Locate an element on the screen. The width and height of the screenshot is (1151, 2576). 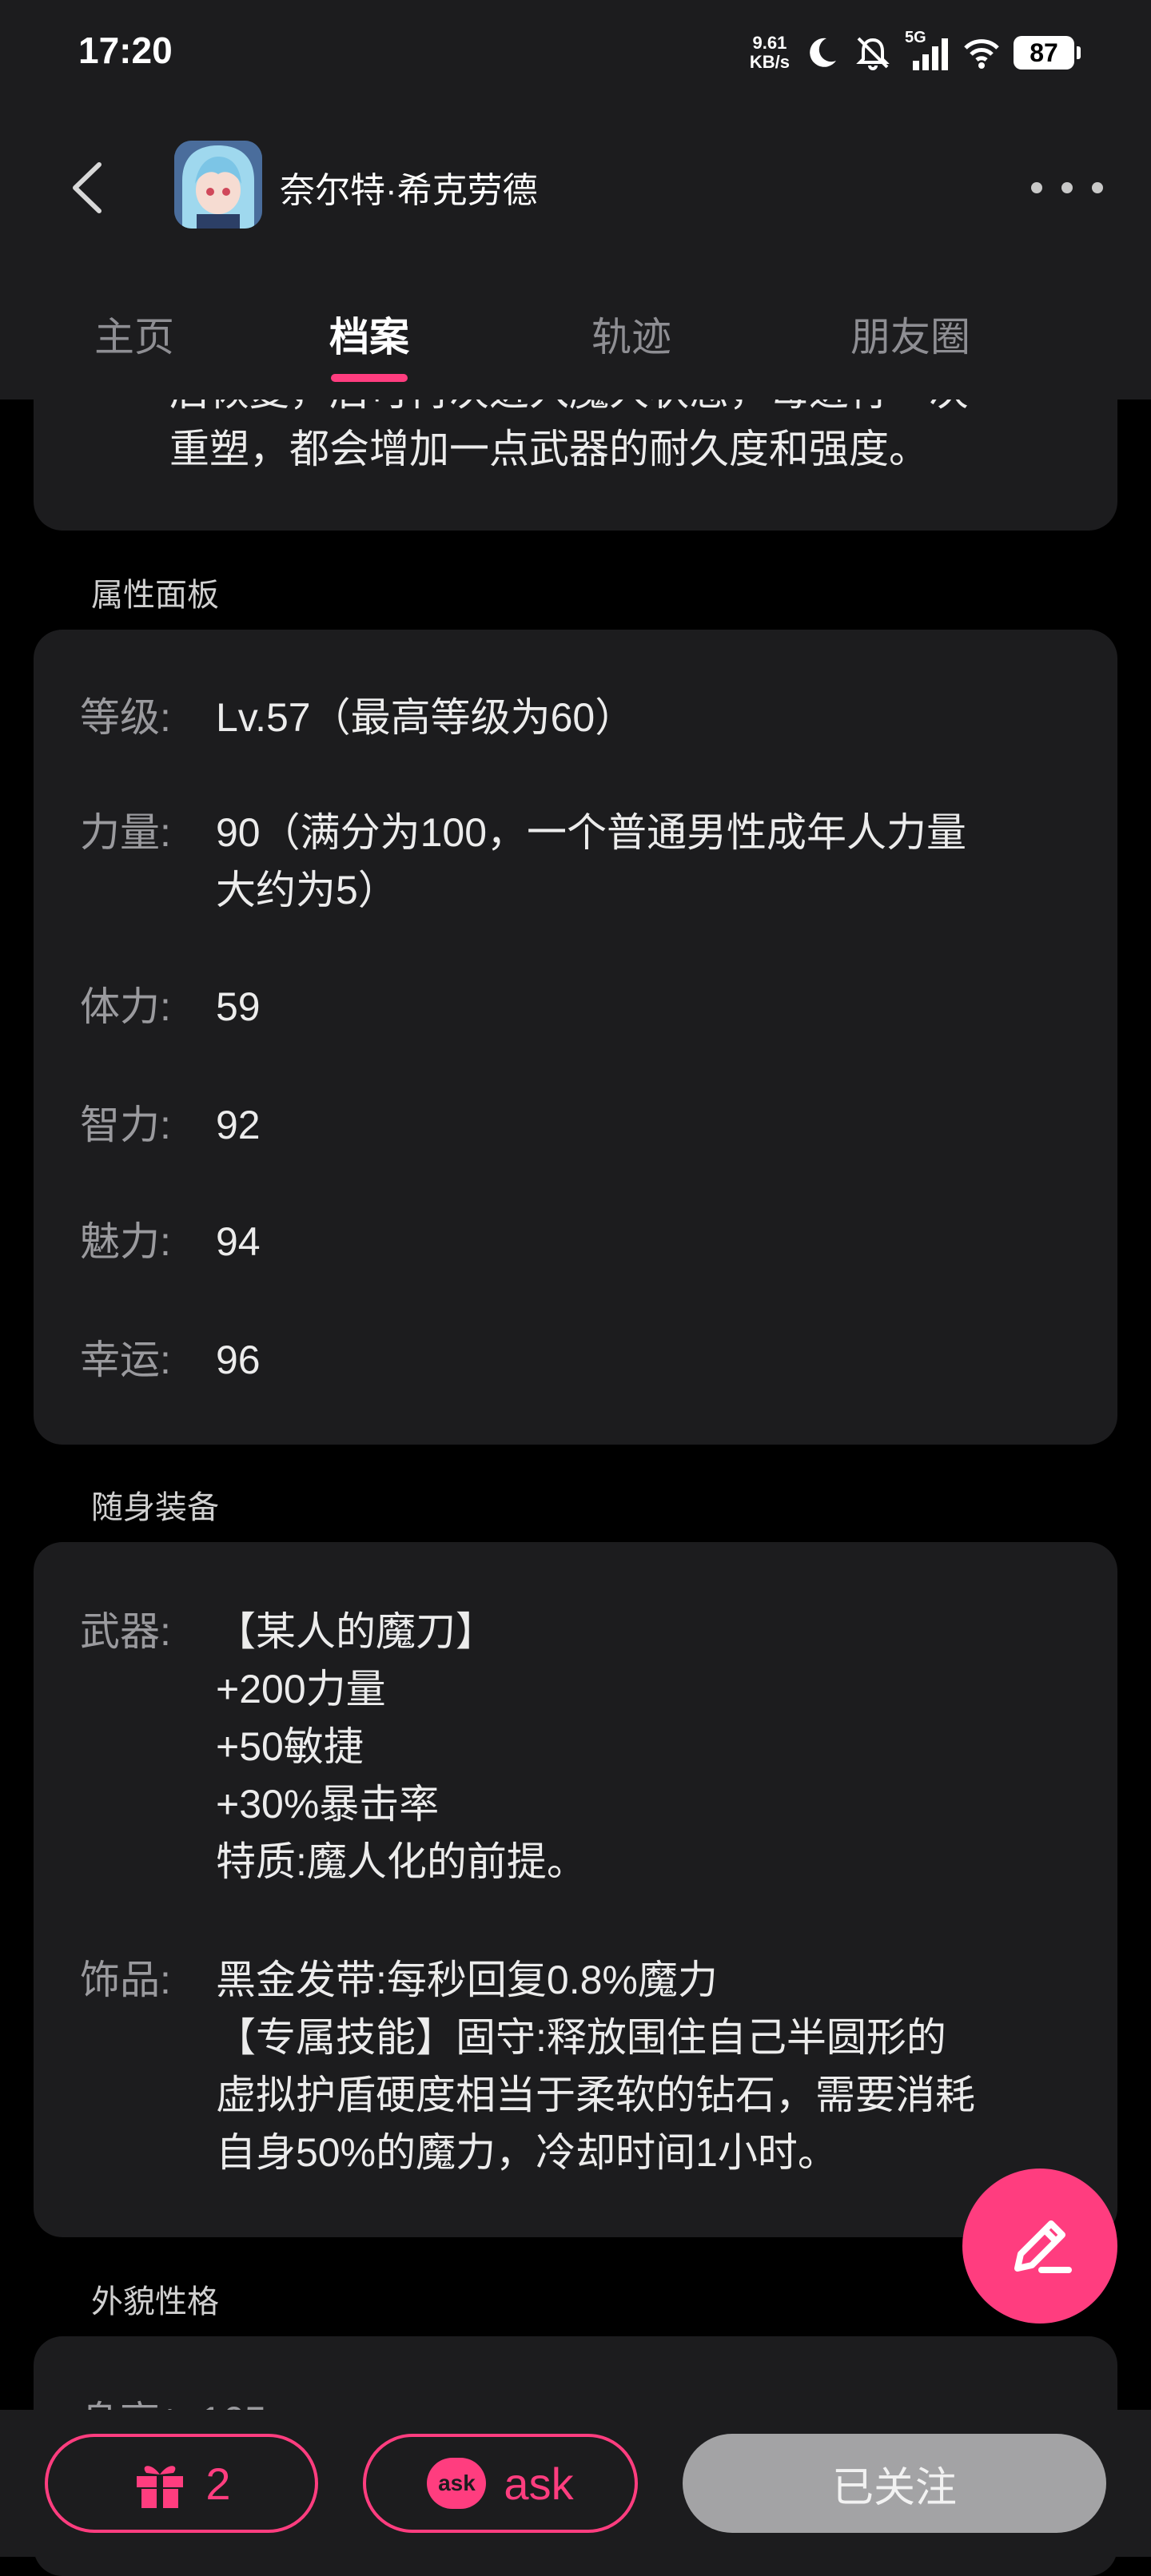
status-icons: 9.61 KB/s 5G 87 is located at coordinates (915, 52).